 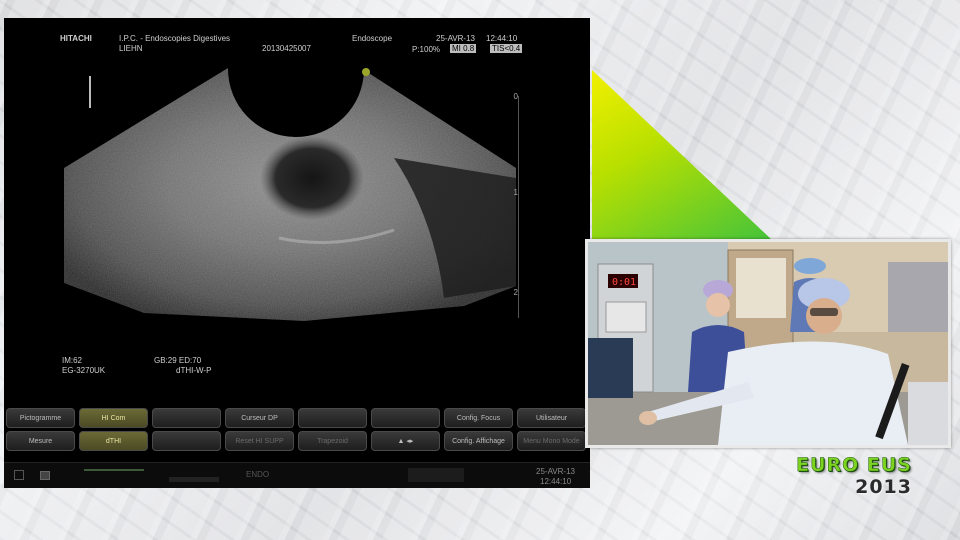 What do you see at coordinates (258, 474) in the screenshot?
I see `status-mode: ENDO` at bounding box center [258, 474].